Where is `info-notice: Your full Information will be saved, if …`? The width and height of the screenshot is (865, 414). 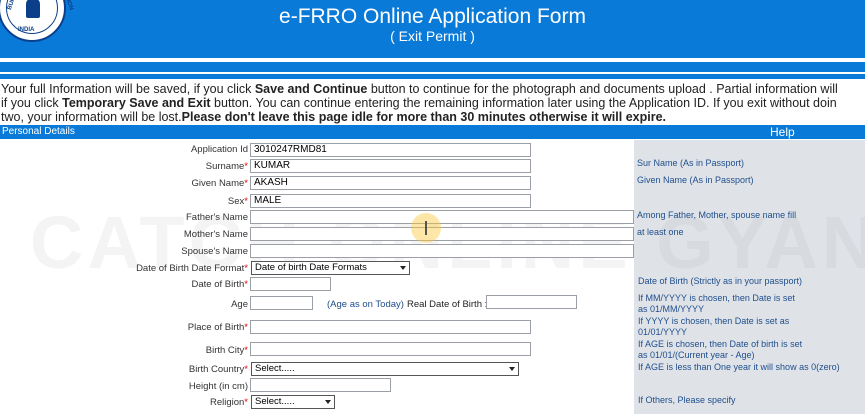 info-notice: Your full Information will be saved, if … is located at coordinates (419, 103).